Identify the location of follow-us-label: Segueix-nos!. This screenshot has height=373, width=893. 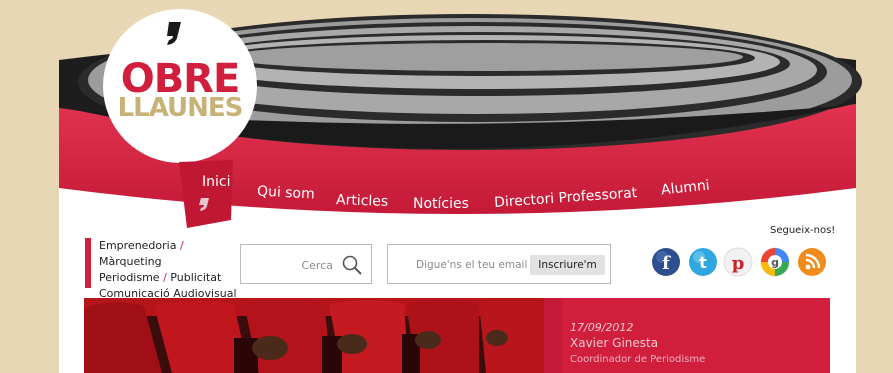
(803, 230).